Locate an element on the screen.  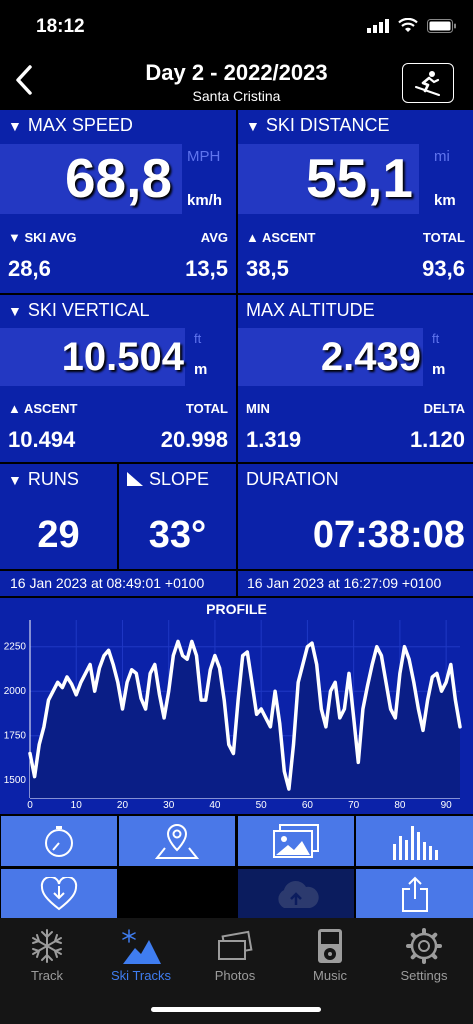
duration-panel: DURATION 07:38:08 is located at coordinates (355, 516).